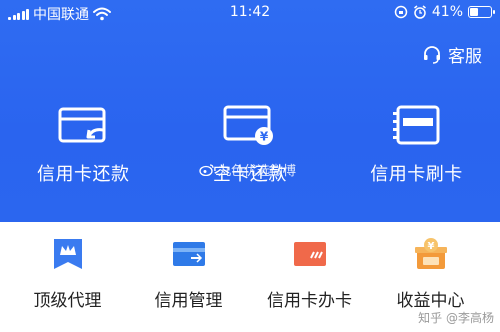 The height and width of the screenshot is (332, 500). I want to click on action-label: 信用卡刷卡, so click(416, 174).